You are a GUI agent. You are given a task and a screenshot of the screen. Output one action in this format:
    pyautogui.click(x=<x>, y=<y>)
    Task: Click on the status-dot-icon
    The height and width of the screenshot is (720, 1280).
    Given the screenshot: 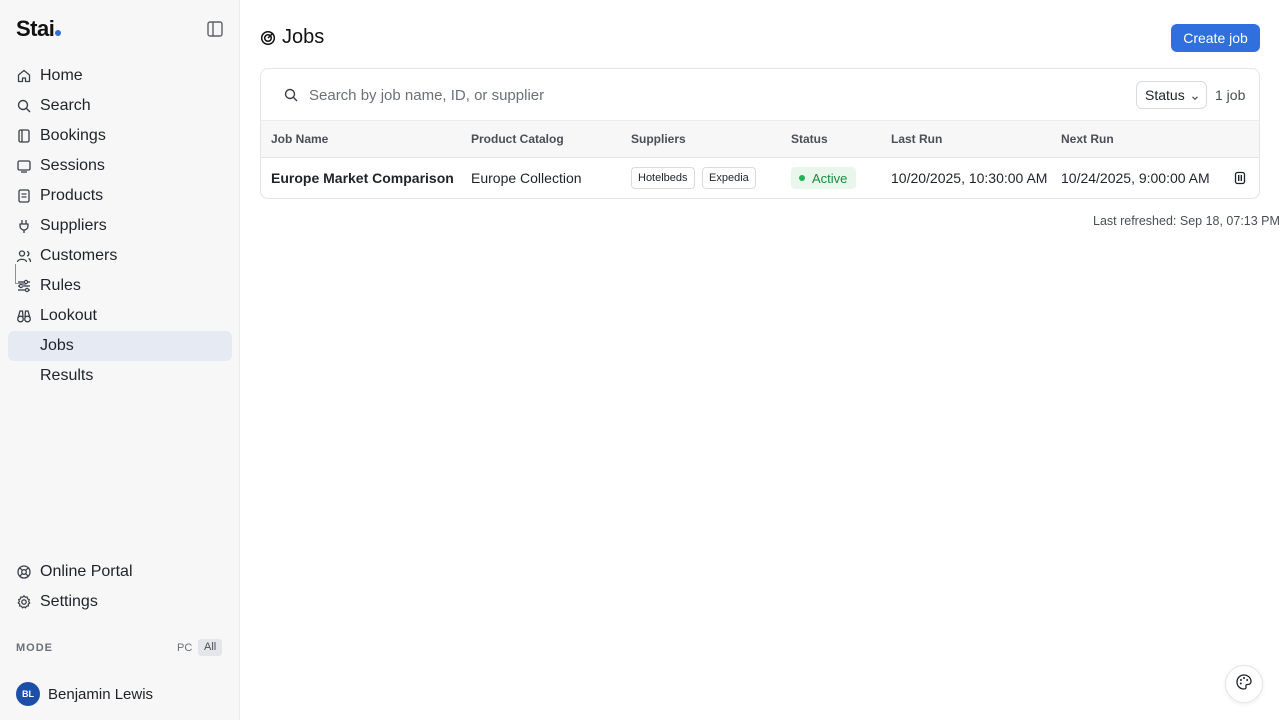 What is the action you would take?
    pyautogui.click(x=802, y=178)
    